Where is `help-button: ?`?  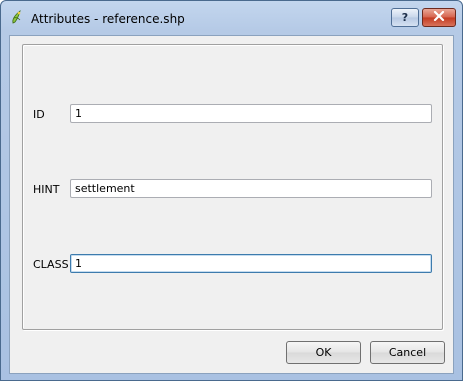 help-button: ? is located at coordinates (405, 17).